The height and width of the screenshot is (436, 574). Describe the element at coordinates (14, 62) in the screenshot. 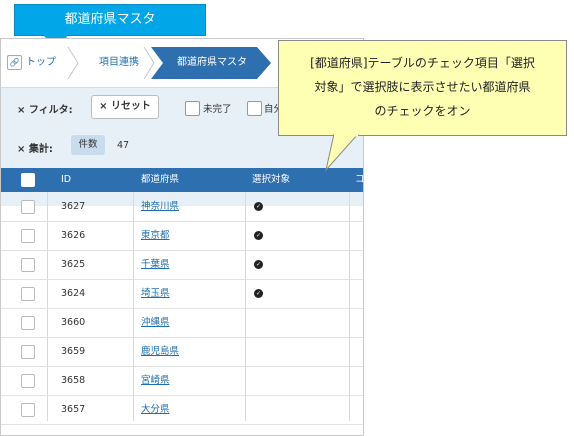

I see `home-link-icon: 🔗` at that location.